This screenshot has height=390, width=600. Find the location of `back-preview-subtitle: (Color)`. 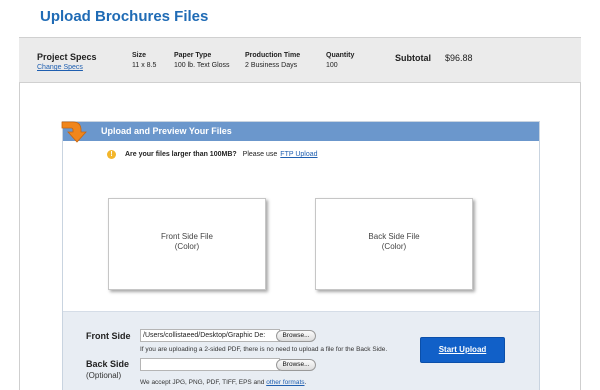

back-preview-subtitle: (Color) is located at coordinates (394, 246).